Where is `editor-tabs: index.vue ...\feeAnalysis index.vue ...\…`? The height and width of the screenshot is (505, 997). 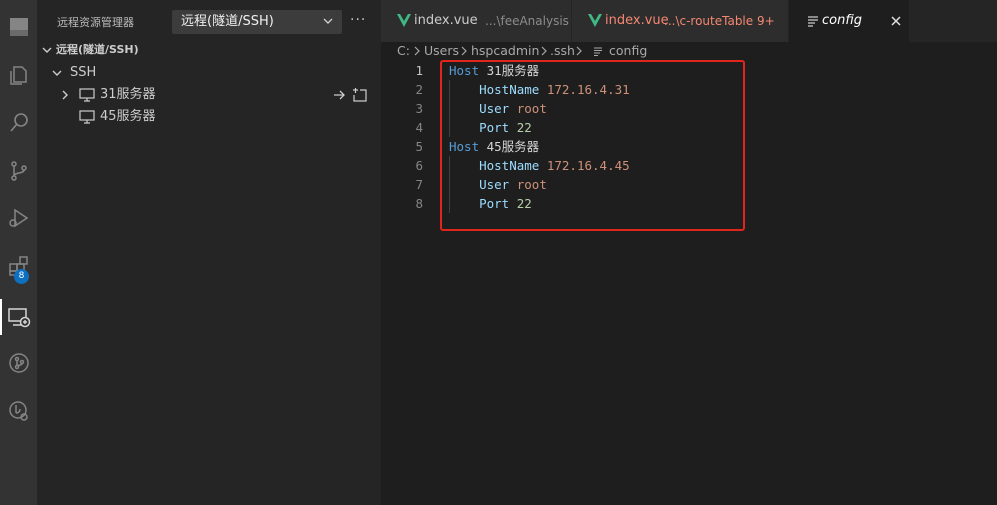
editor-tabs: index.vue ...\feeAnalysis index.vue ...\… is located at coordinates (689, 21).